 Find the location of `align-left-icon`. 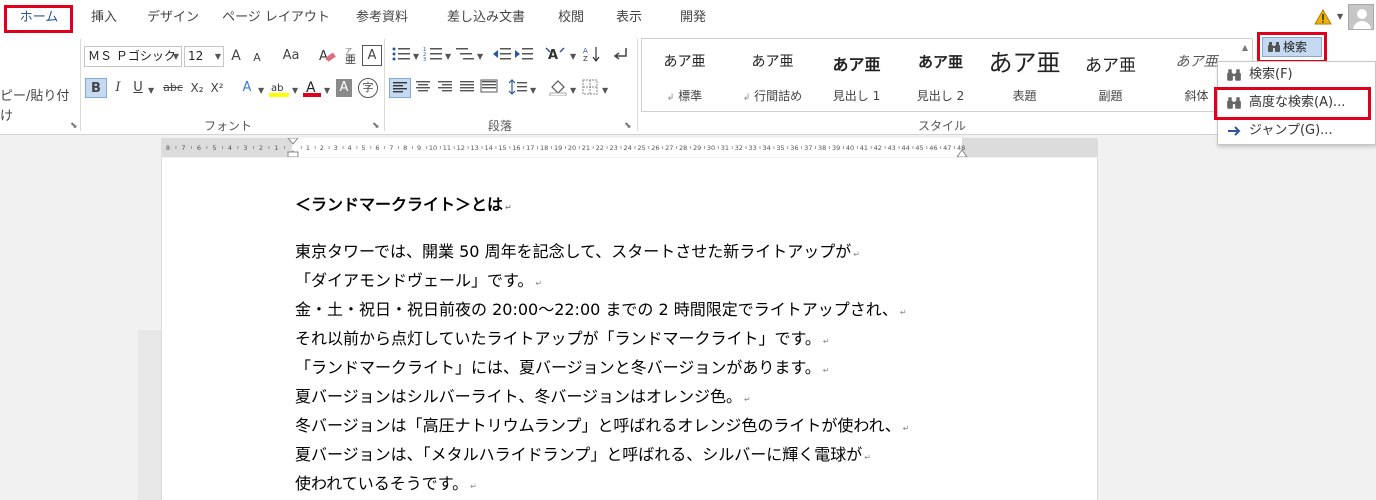

align-left-icon is located at coordinates (400, 88).